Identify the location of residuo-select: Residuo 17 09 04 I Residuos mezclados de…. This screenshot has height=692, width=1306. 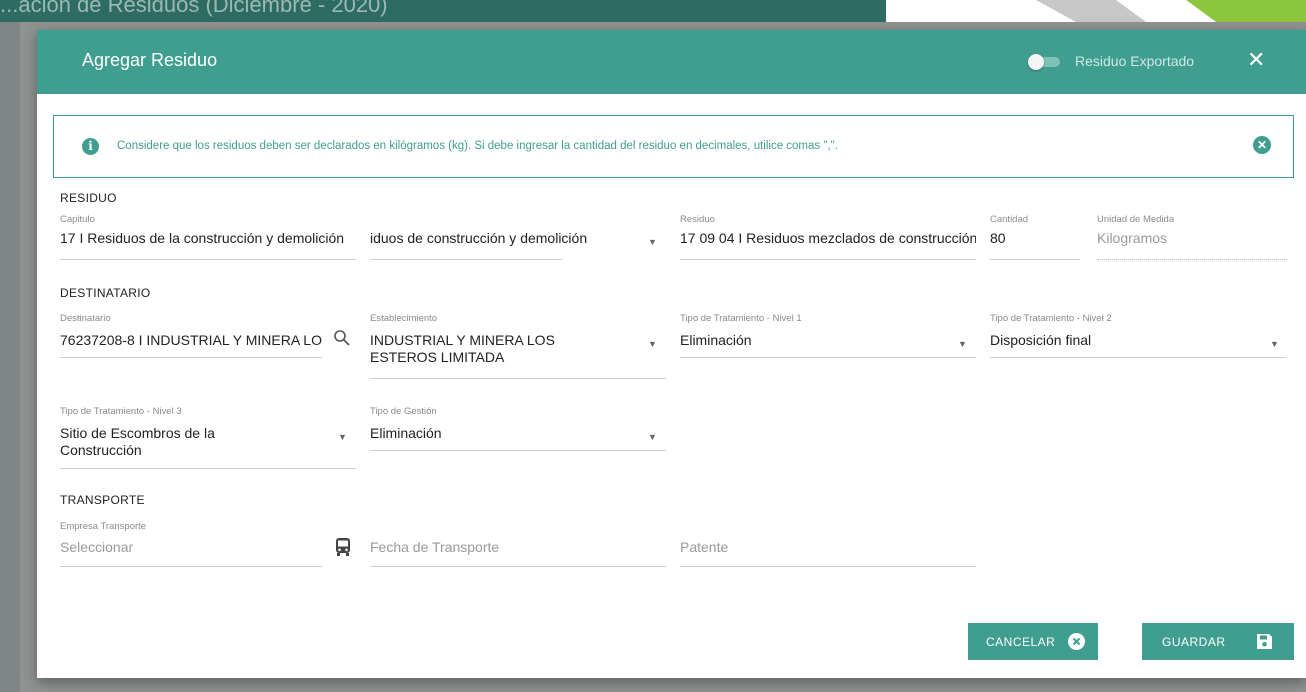
(828, 239).